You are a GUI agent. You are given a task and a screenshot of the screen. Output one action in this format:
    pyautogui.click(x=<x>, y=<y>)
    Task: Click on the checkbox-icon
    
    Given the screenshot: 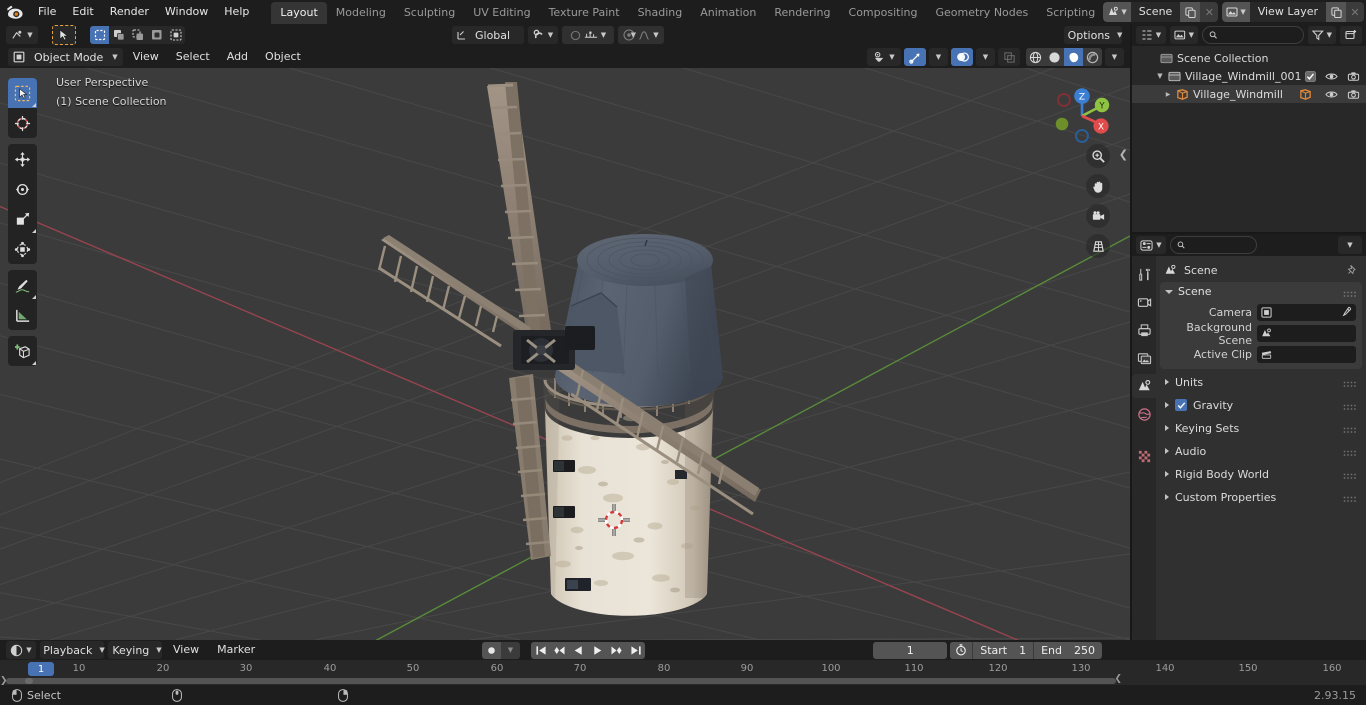 What is the action you would take?
    pyautogui.click(x=1310, y=76)
    